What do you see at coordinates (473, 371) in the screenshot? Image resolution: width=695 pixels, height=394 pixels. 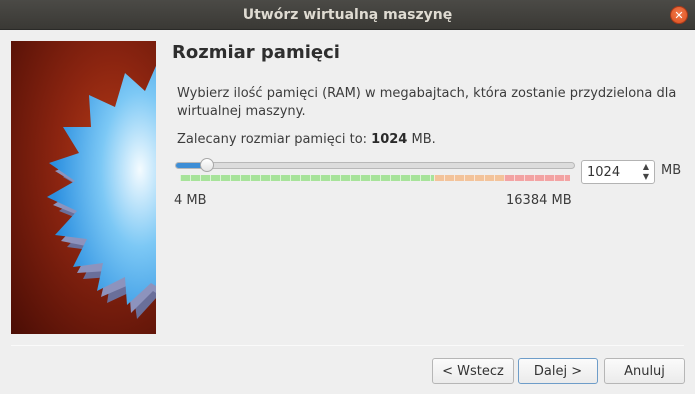 I see `back-button: < Wstecz` at bounding box center [473, 371].